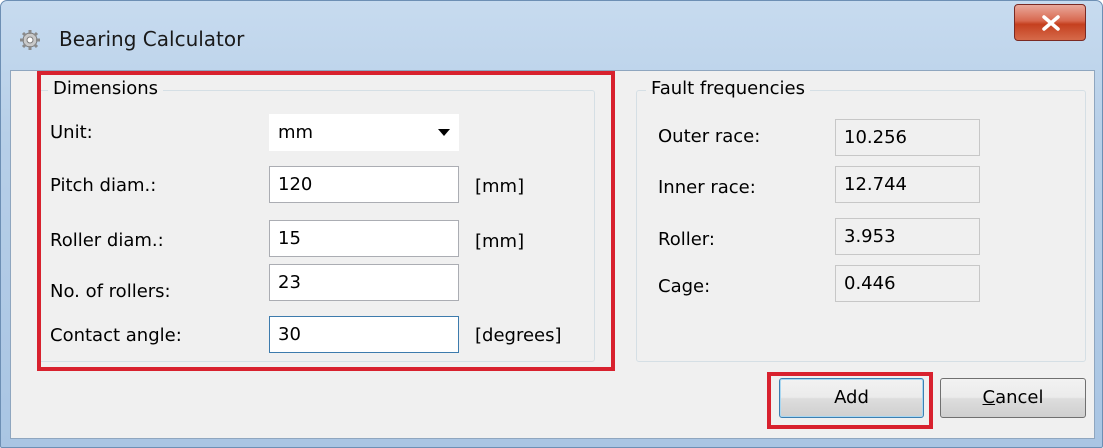  I want to click on cancel-label: ancel, so click(1019, 397).